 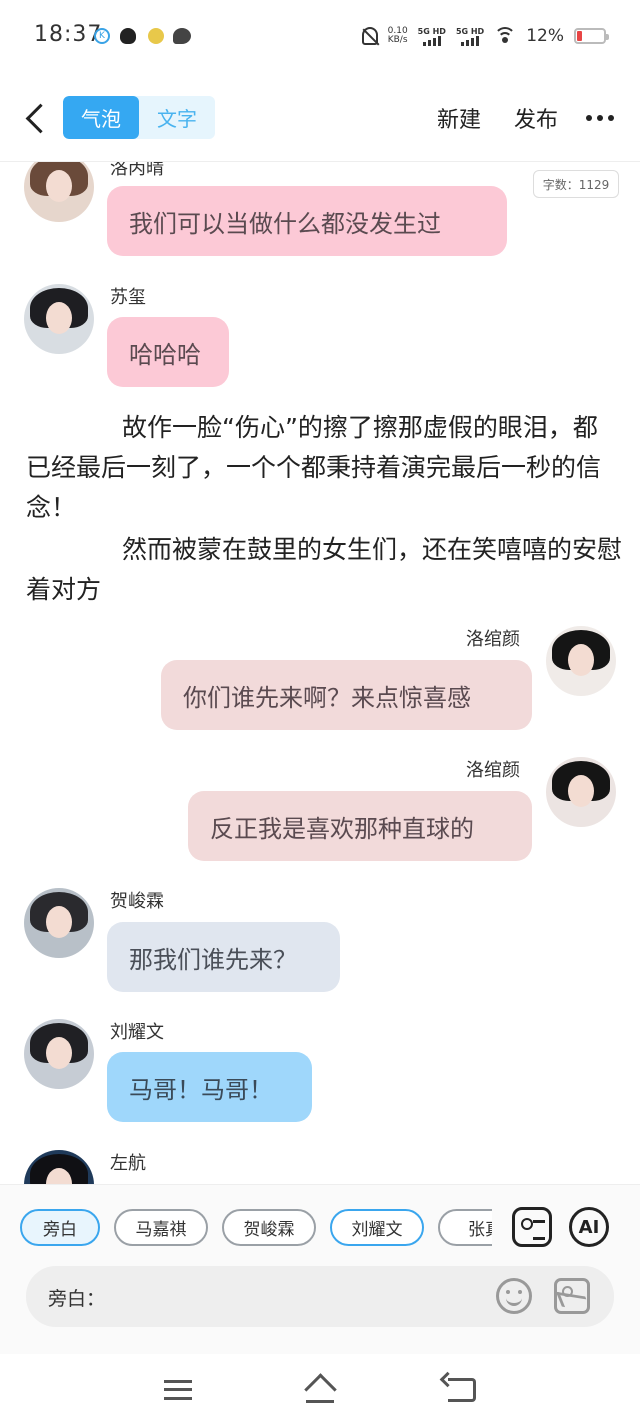 What do you see at coordinates (156, 36) in the screenshot?
I see `bear-app-icon` at bounding box center [156, 36].